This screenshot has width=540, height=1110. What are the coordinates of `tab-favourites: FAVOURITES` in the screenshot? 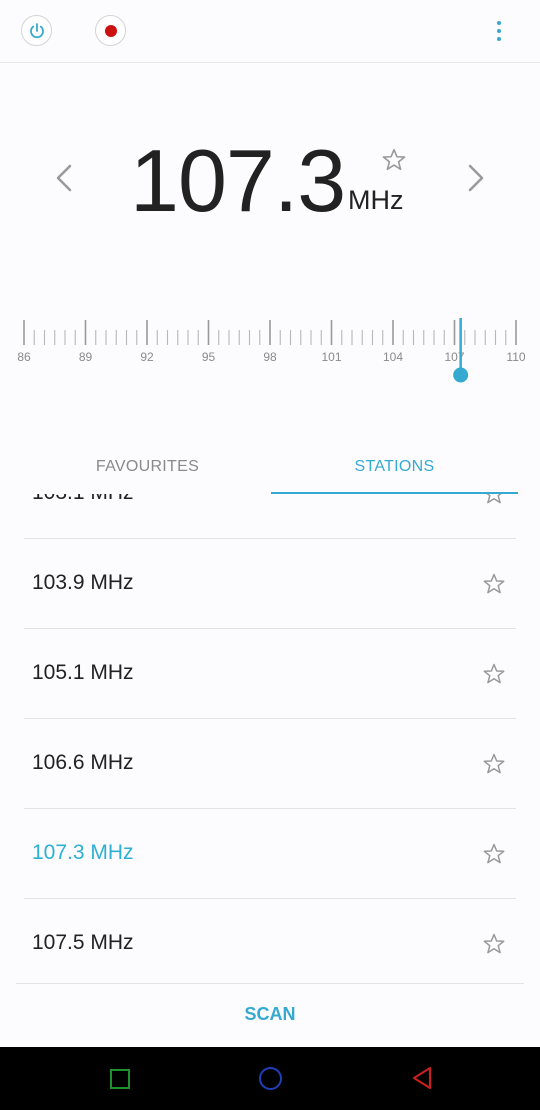 It's located at (147, 467).